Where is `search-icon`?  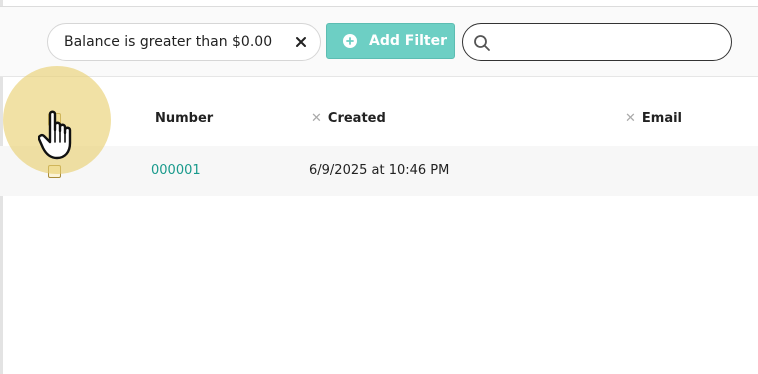 search-icon is located at coordinates (482, 43).